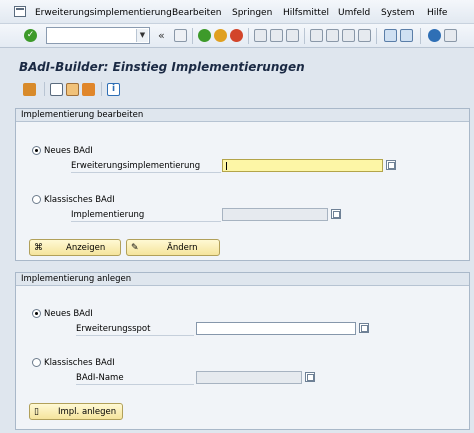 The width and height of the screenshot is (474, 433). I want to click on menu-umfeld: Umfeld, so click(354, 13).